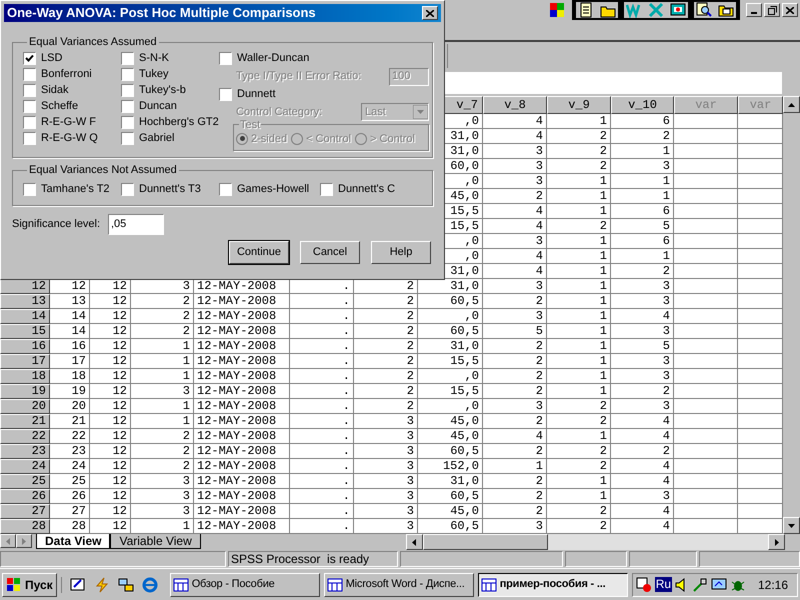  Describe the element at coordinates (754, 10) in the screenshot. I see `minimize-button` at that location.